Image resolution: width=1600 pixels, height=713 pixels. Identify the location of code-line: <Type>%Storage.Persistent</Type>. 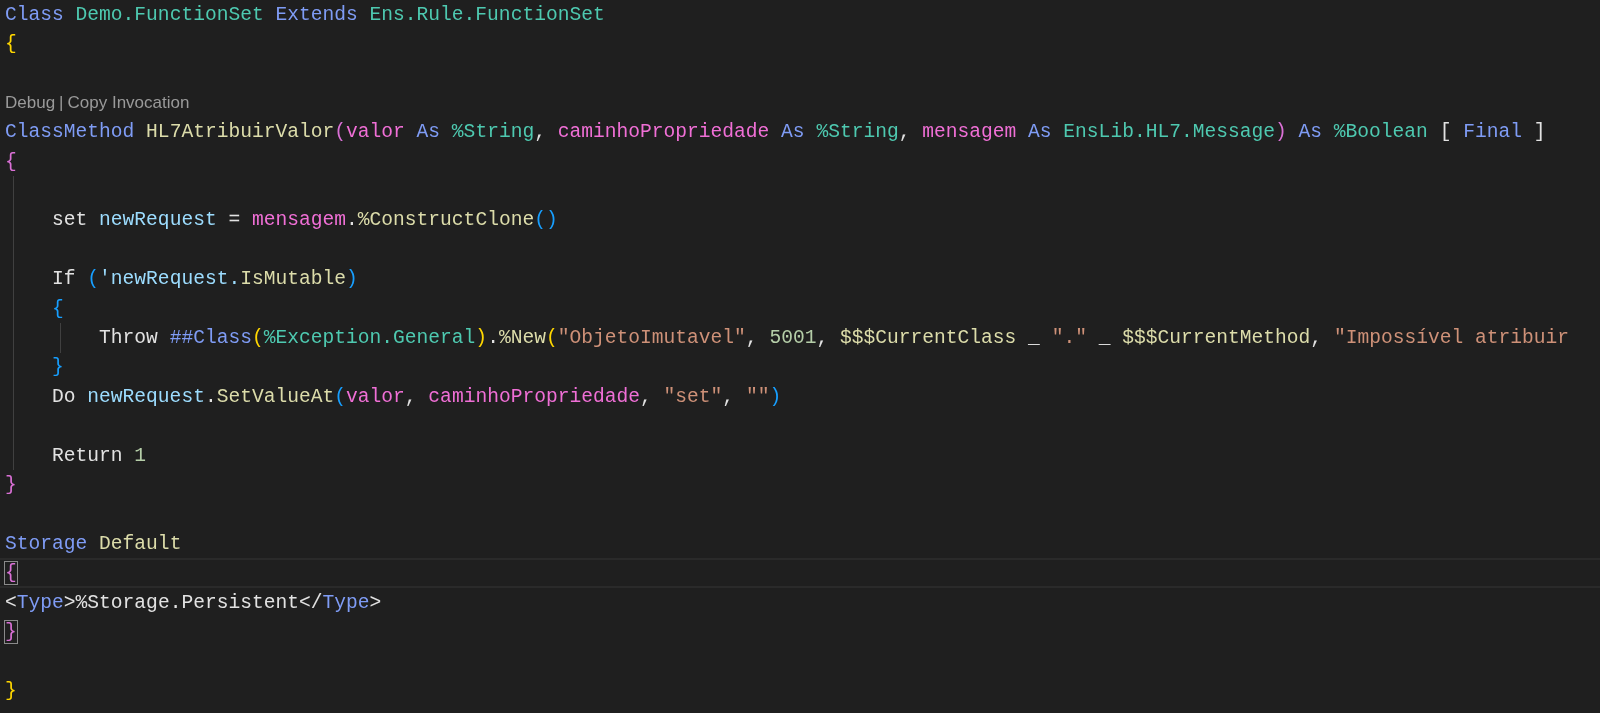
(193, 602).